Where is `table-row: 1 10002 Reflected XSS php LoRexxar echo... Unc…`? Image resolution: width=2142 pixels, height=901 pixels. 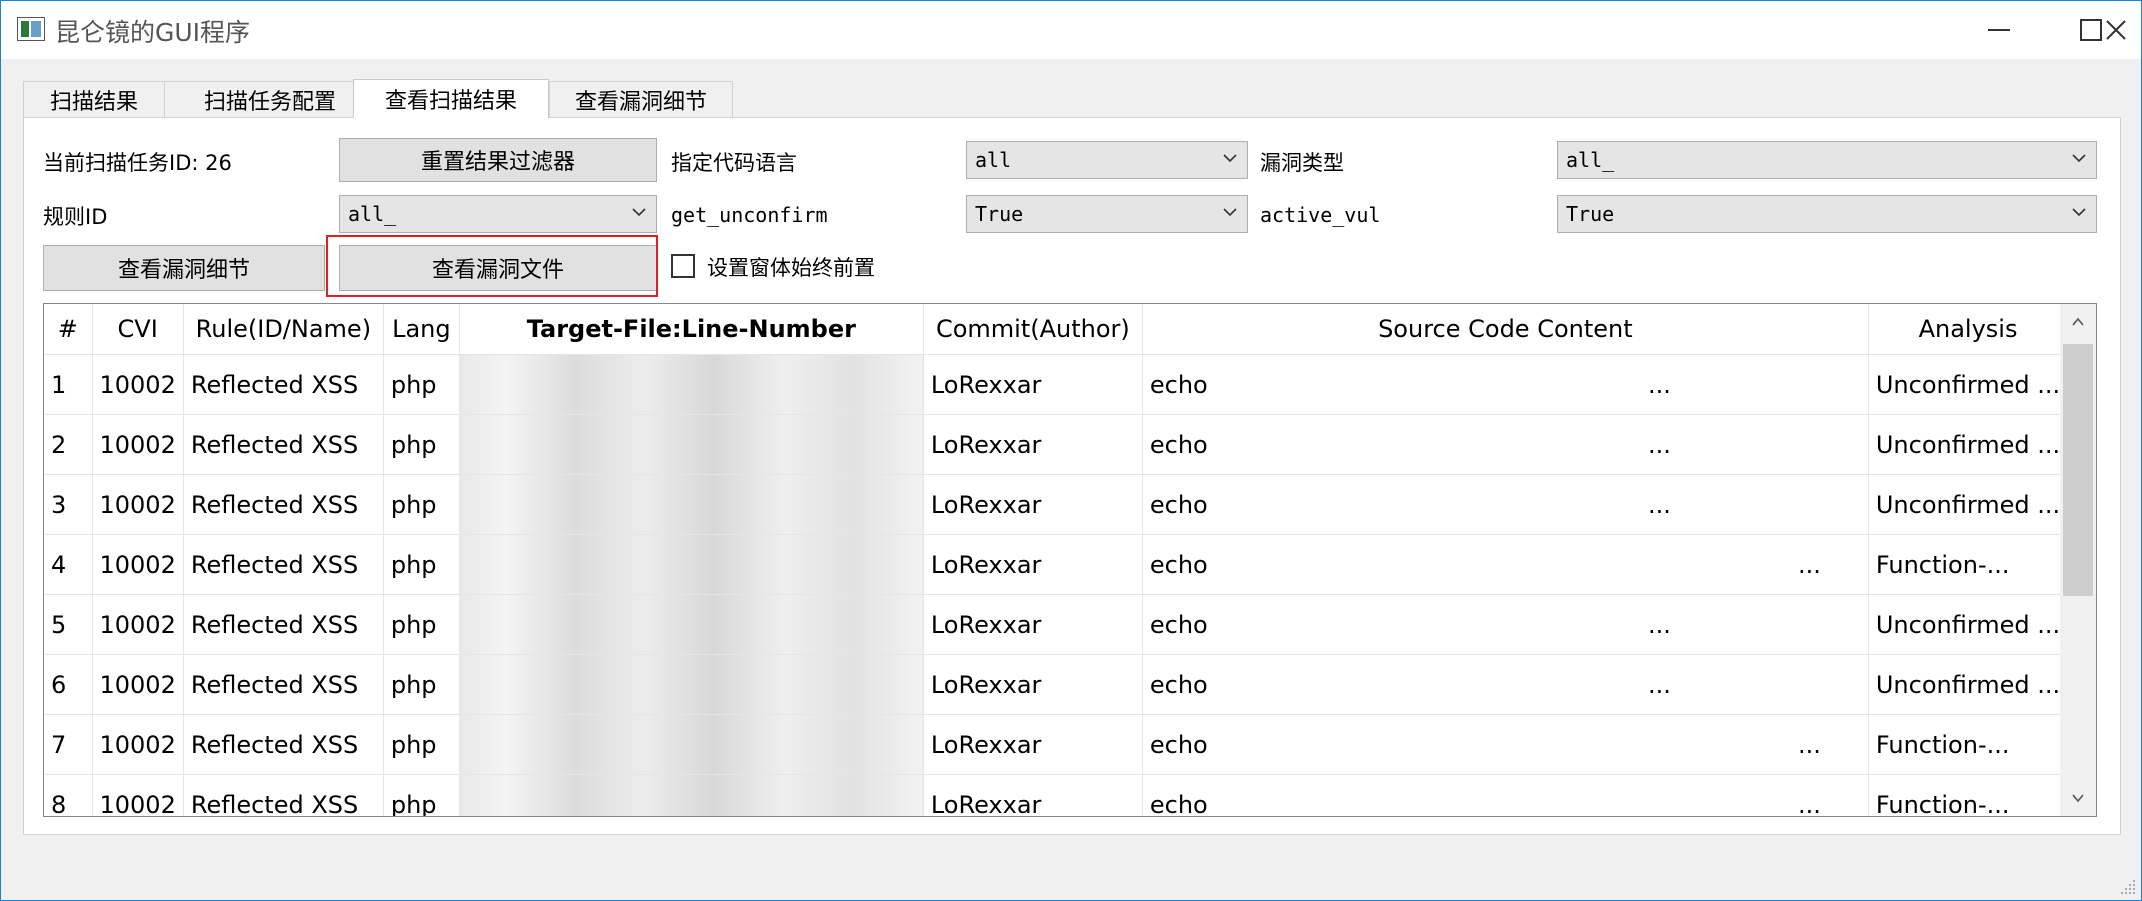 table-row: 1 10002 Reflected XSS php LoRexxar echo... Unc… is located at coordinates (1056, 384).